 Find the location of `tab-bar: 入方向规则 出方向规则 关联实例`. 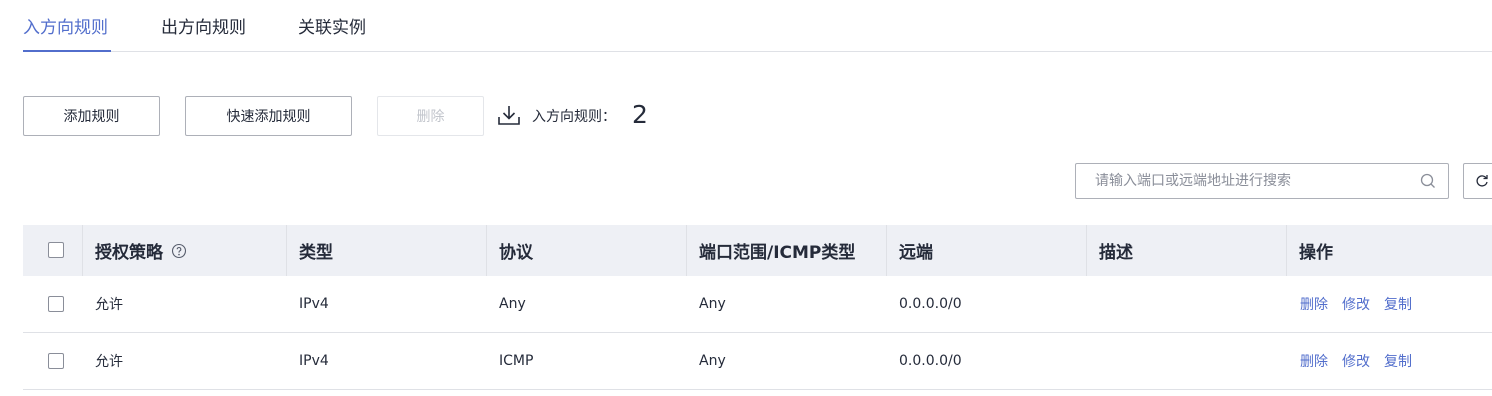

tab-bar: 入方向规则 出方向规则 关联实例 is located at coordinates (746, 26).